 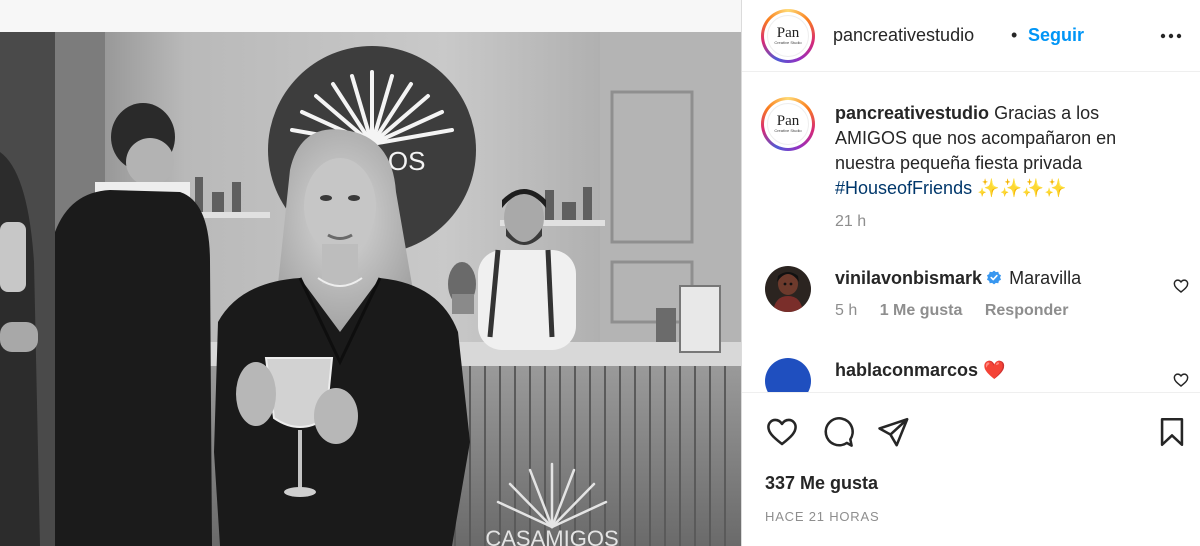 What do you see at coordinates (822, 516) in the screenshot?
I see `post-timestamp: HACE 21 HORAS` at bounding box center [822, 516].